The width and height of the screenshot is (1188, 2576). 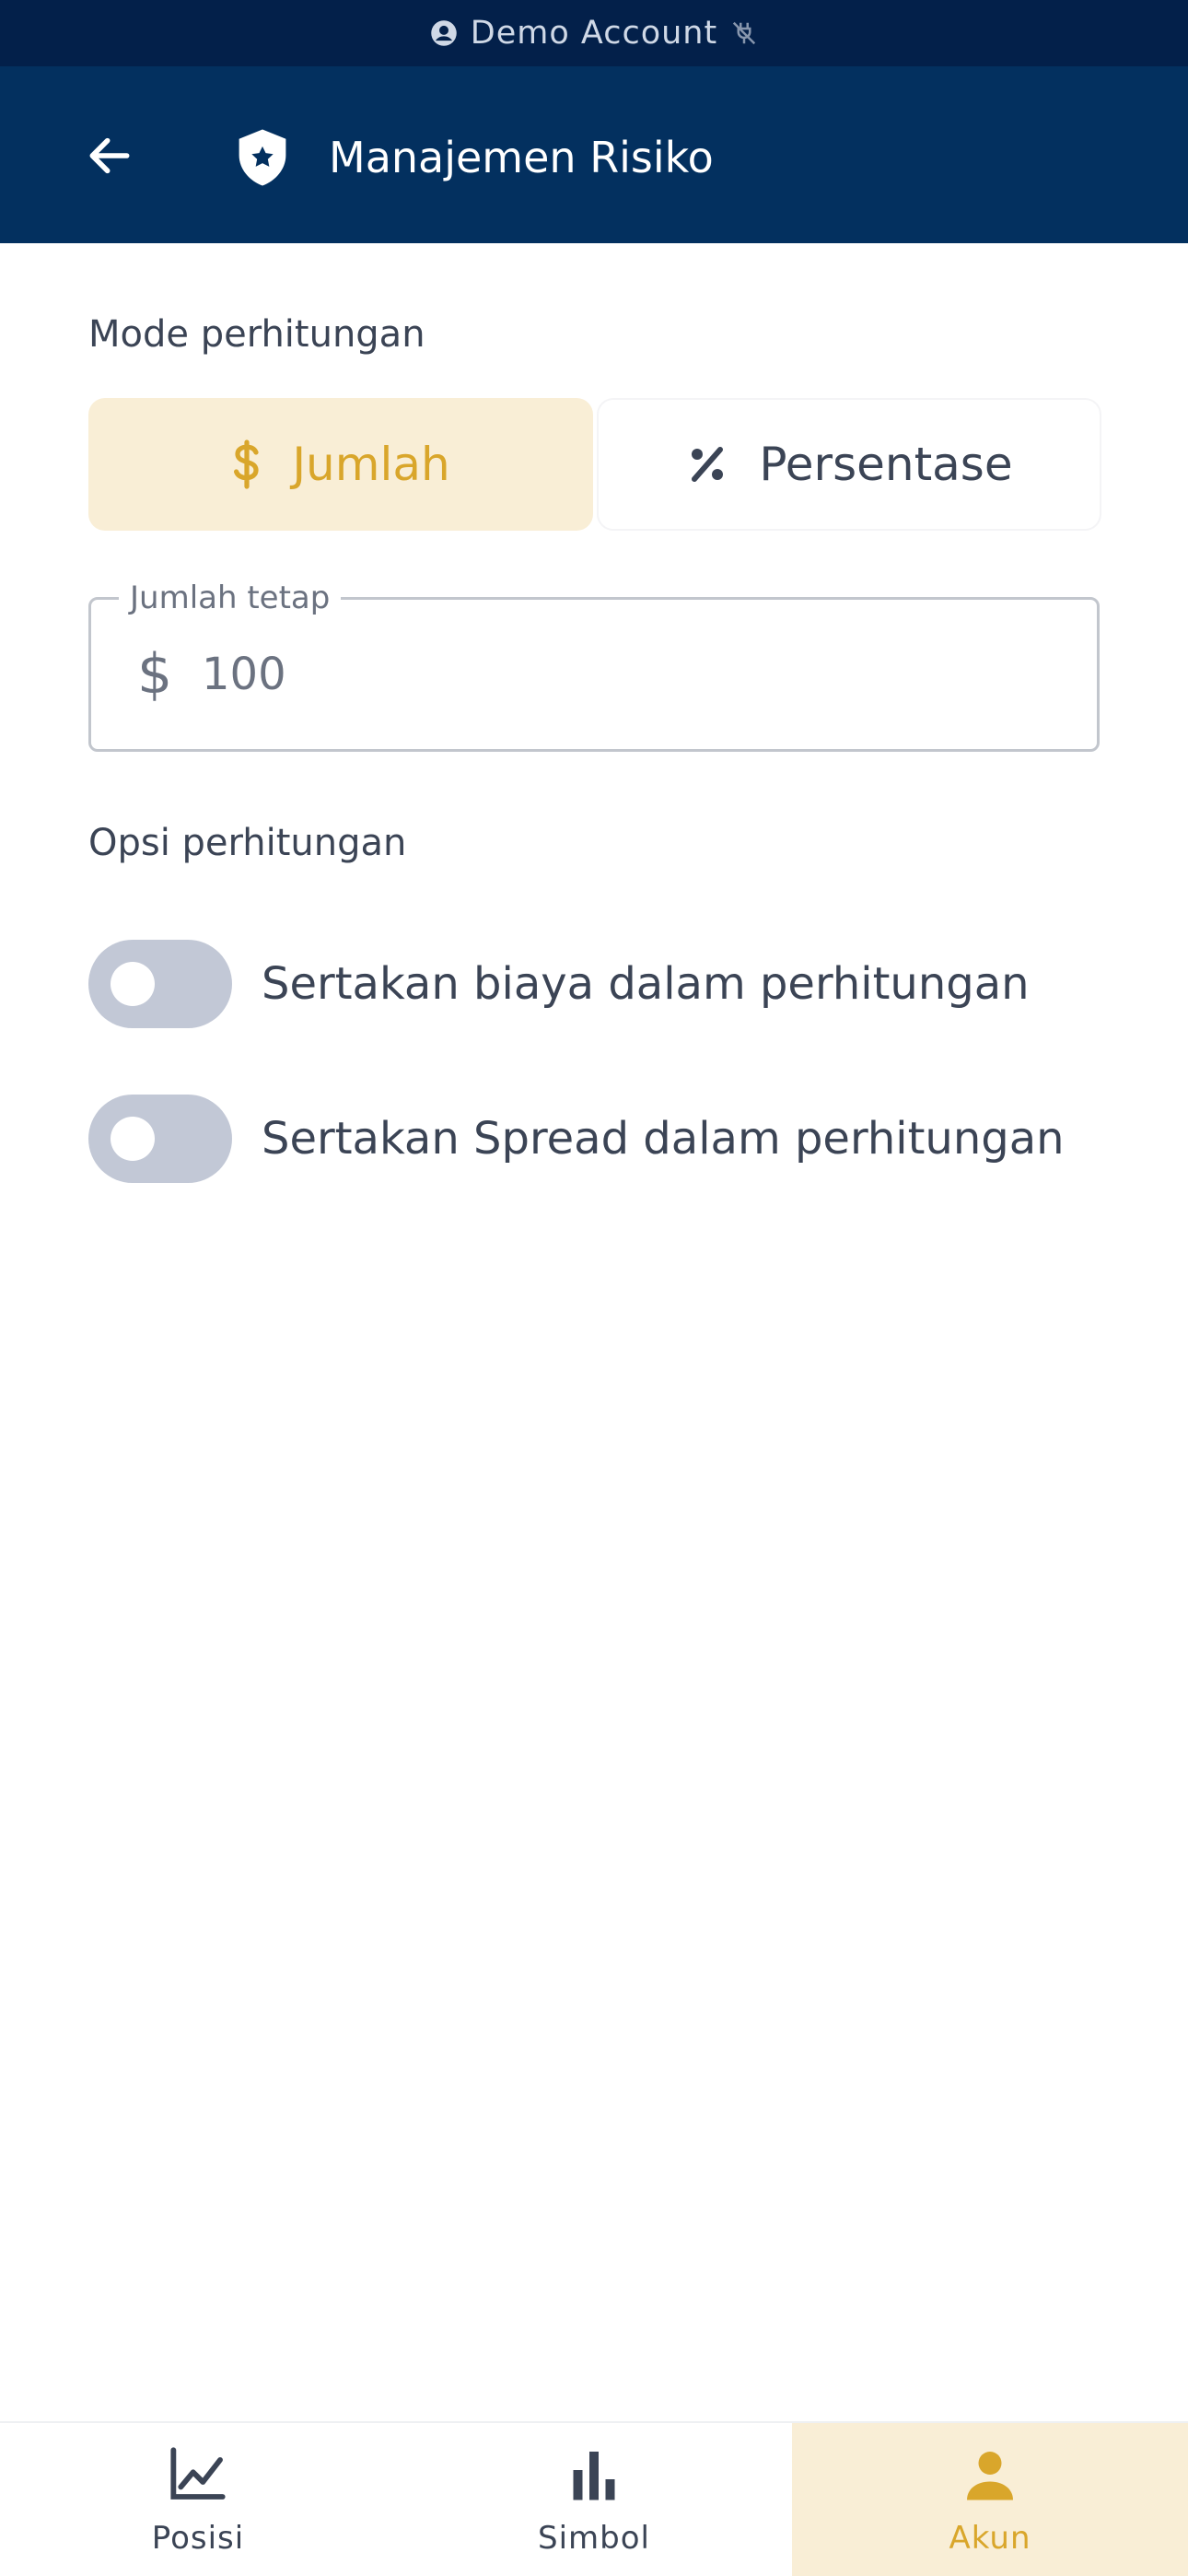 What do you see at coordinates (634, 674) in the screenshot?
I see `fixed-amount-input` at bounding box center [634, 674].